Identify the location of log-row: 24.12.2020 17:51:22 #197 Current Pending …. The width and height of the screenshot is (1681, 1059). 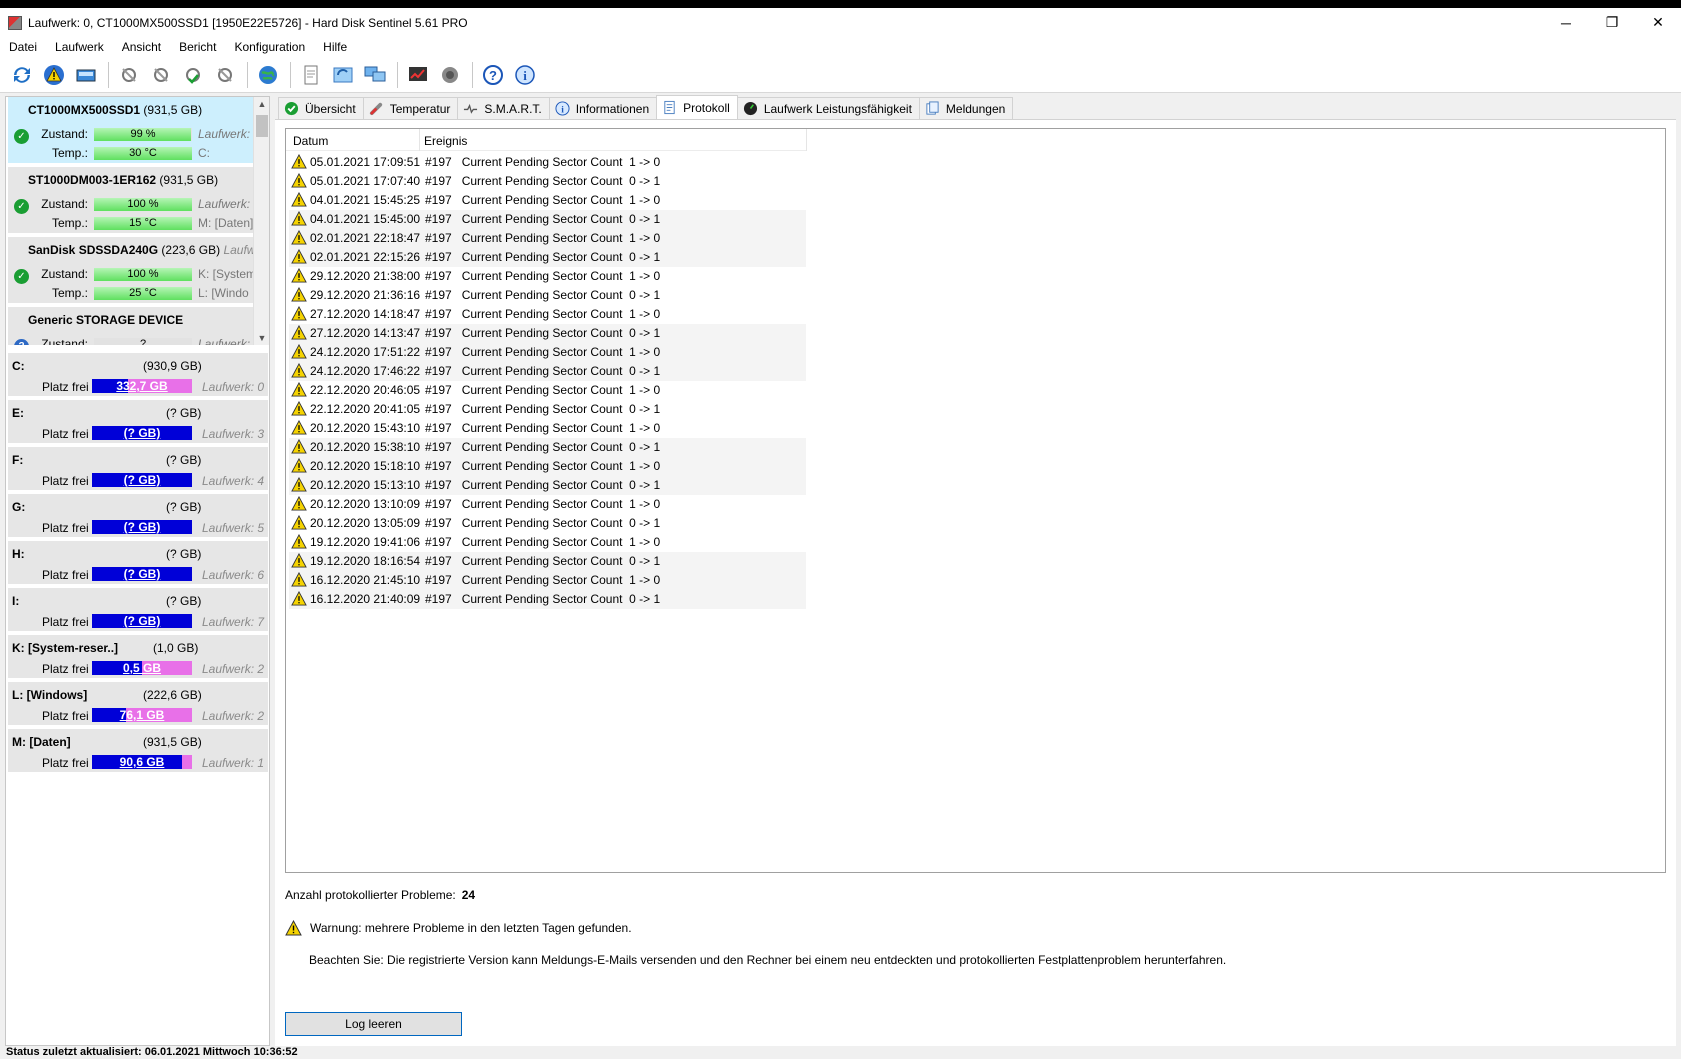
(547, 352).